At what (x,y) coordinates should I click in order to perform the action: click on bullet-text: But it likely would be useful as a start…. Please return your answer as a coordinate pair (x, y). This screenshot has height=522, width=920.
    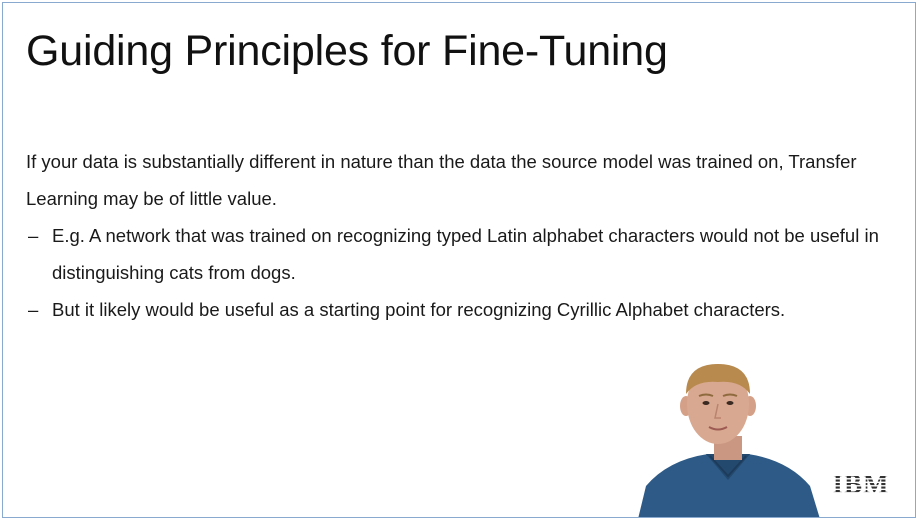
    Looking at the image, I should click on (419, 309).